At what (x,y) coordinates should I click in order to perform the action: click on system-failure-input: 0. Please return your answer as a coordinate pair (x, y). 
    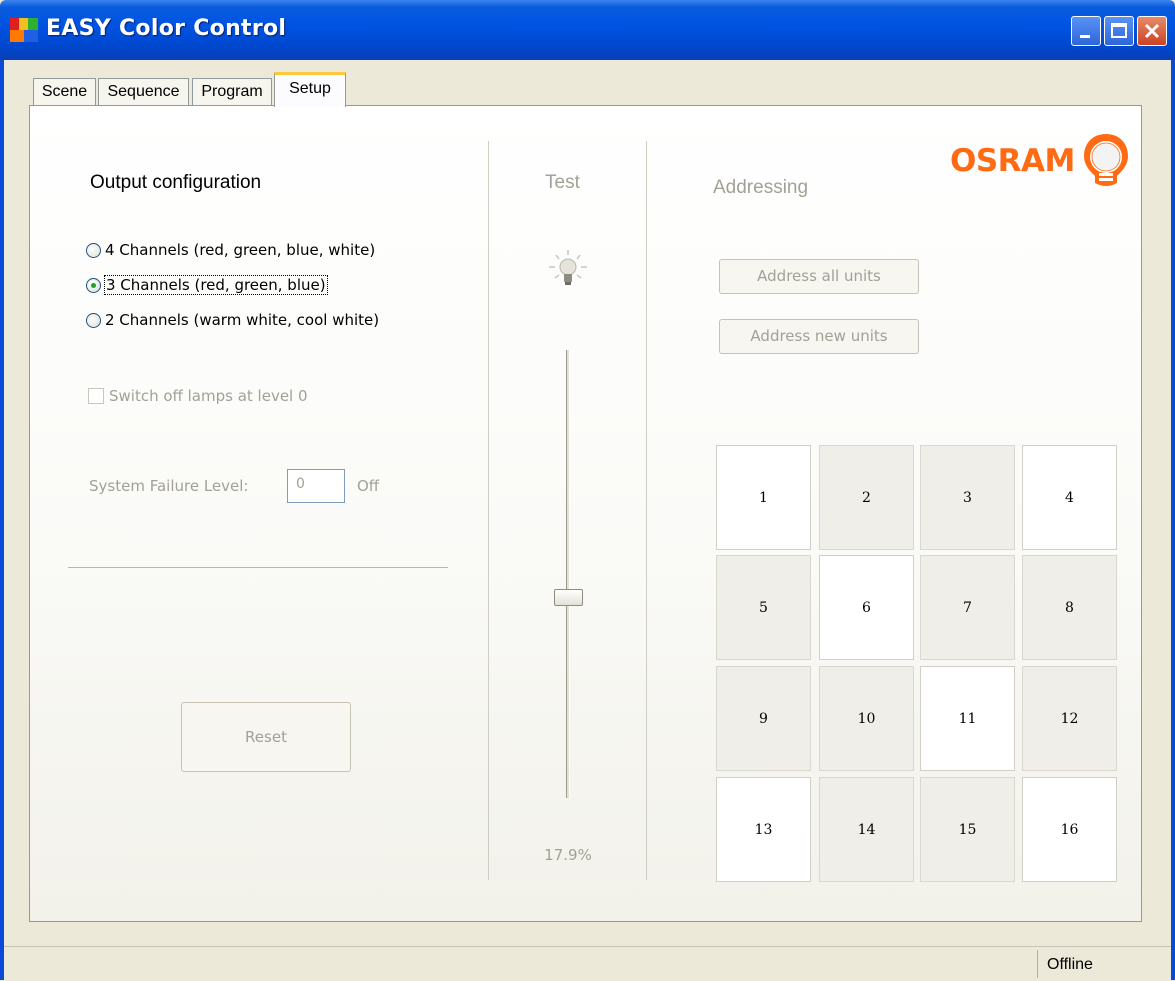
    Looking at the image, I should click on (316, 486).